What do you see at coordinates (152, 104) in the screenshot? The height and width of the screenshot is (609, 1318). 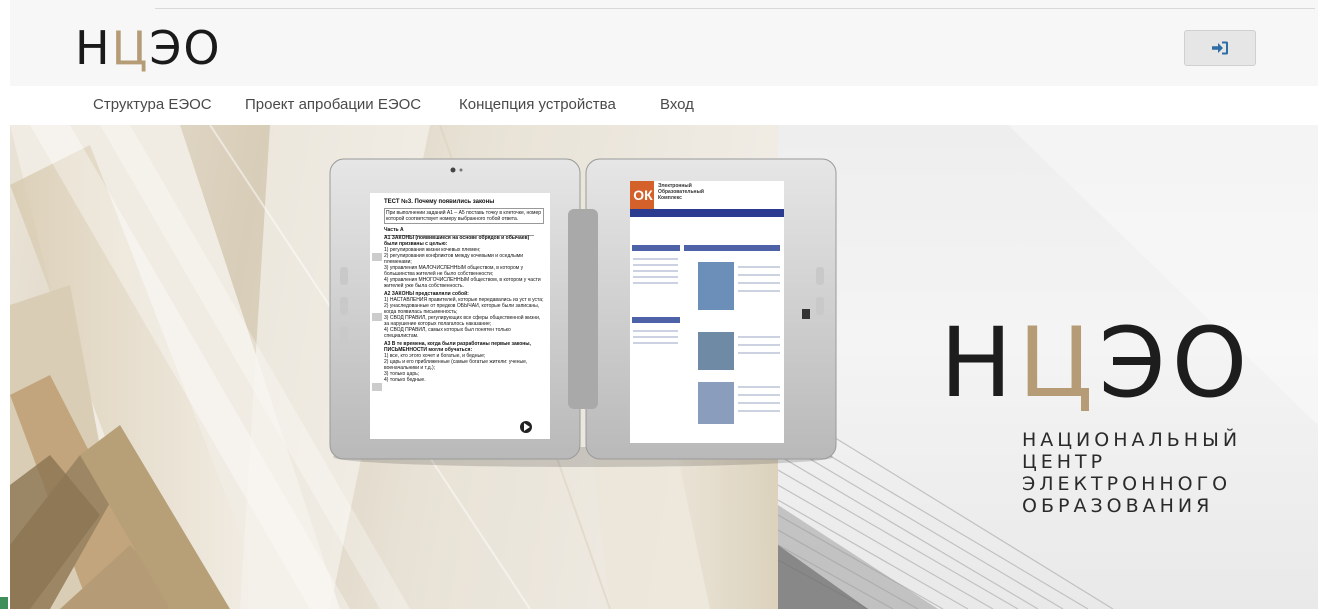 I see `nav-structure-eeos: Структура ЕЭОС` at bounding box center [152, 104].